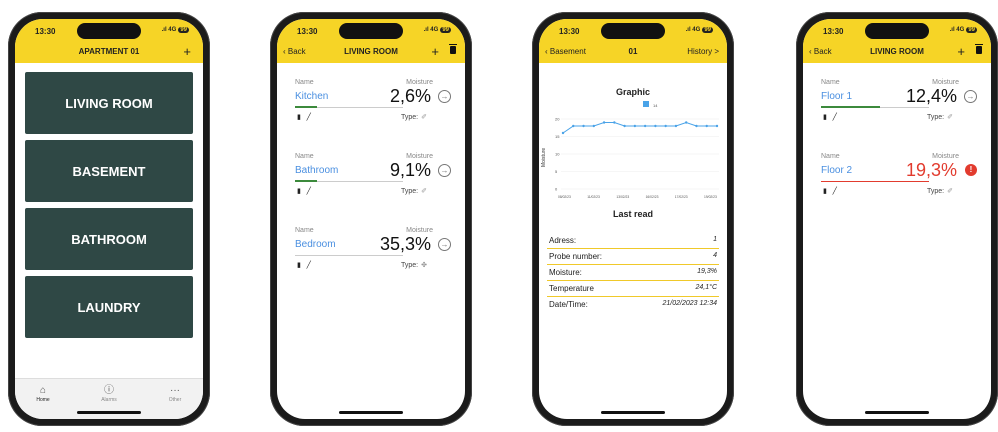 The width and height of the screenshot is (998, 432). I want to click on tab-other: ··· Other, so click(175, 394).